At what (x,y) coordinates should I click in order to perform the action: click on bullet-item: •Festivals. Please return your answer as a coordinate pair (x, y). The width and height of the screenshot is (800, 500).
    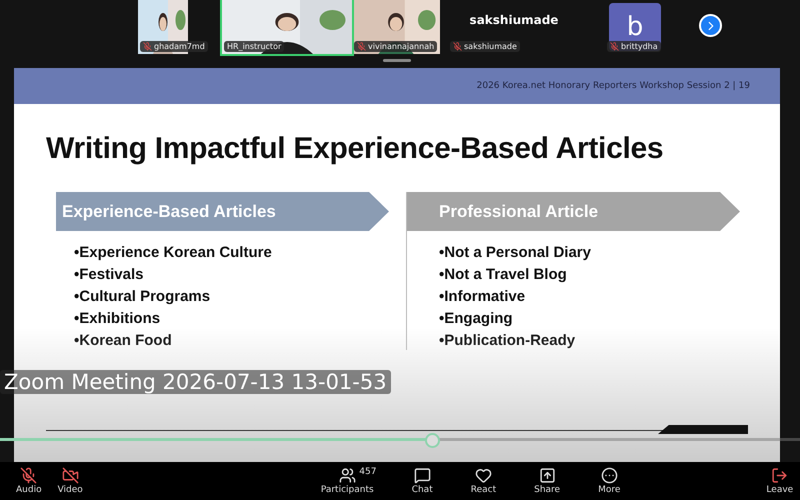
    Looking at the image, I should click on (109, 274).